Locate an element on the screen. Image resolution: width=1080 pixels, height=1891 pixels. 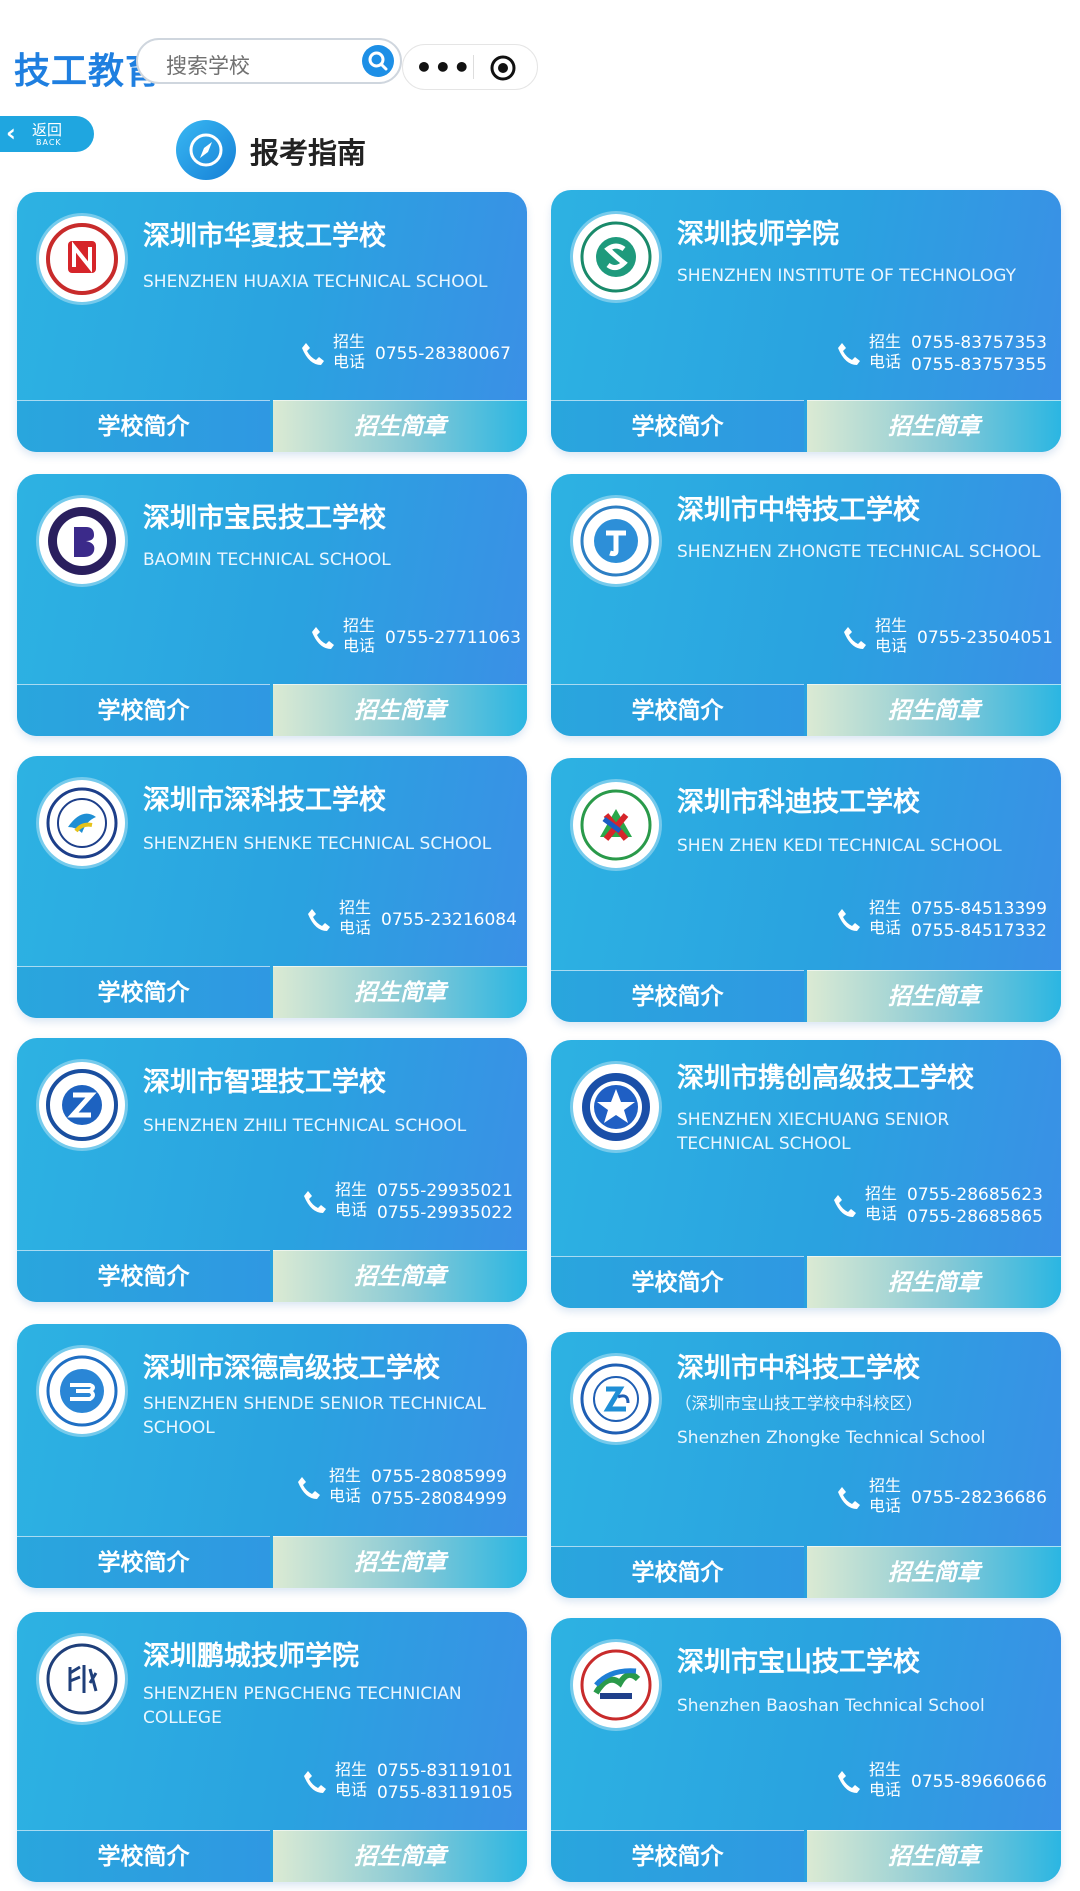
school-name: 深圳市宝民技工学校 is located at coordinates (264, 518).